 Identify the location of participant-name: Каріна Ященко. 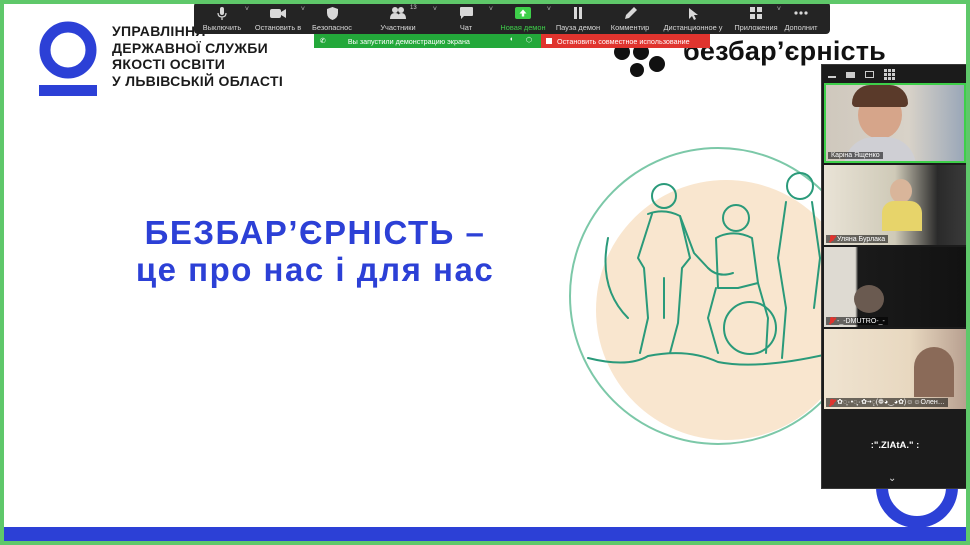
(855, 155).